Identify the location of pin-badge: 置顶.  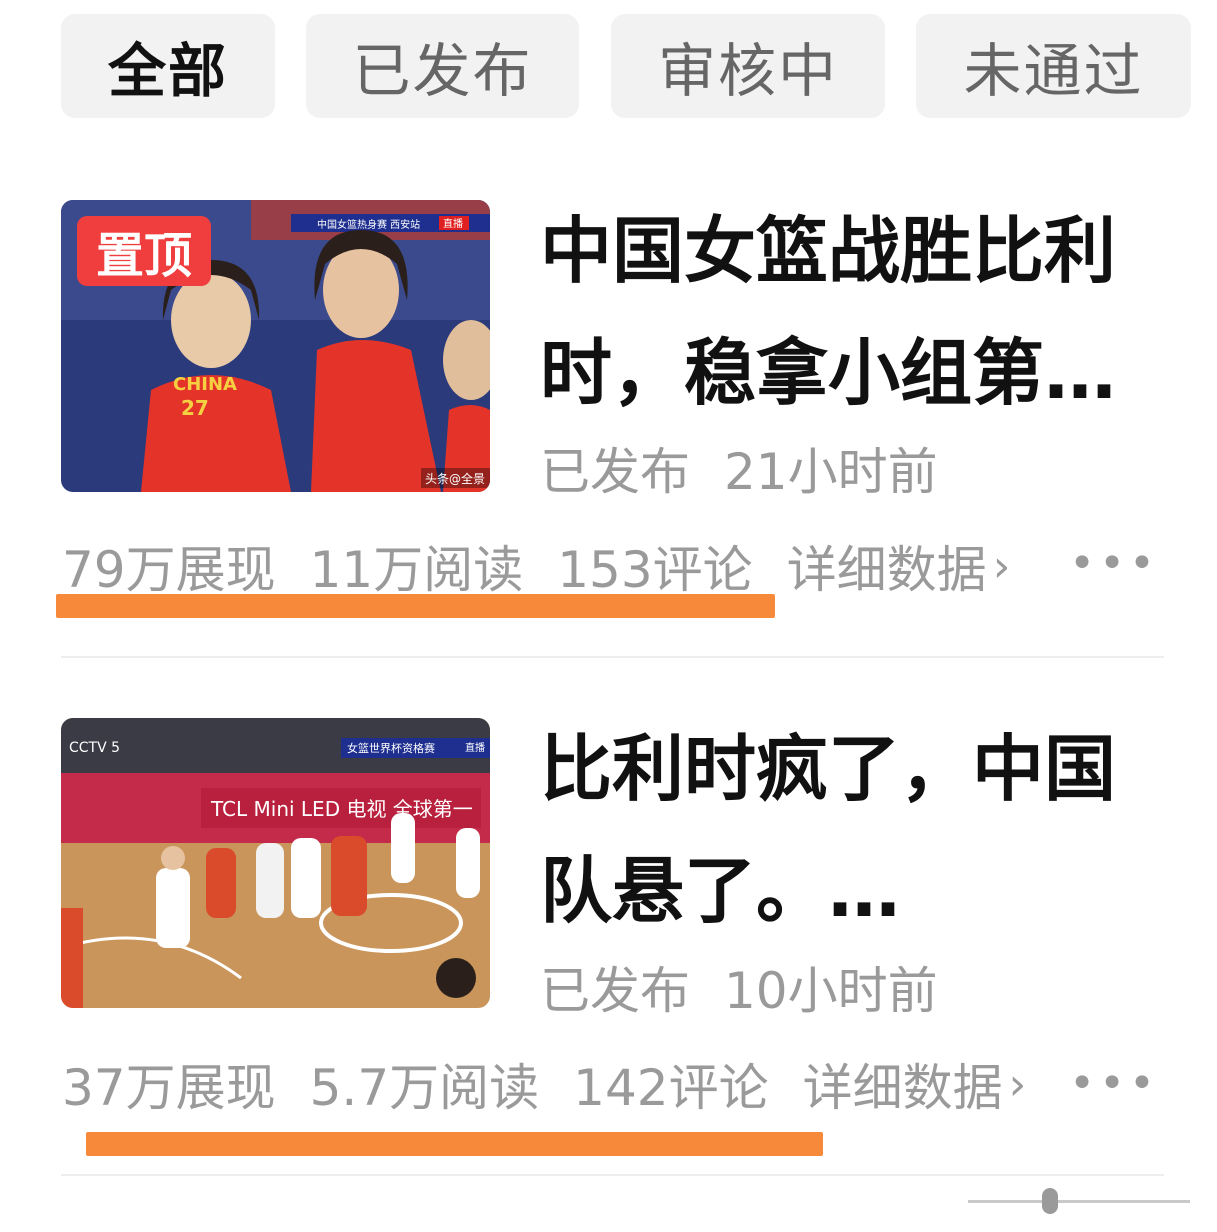
(144, 251).